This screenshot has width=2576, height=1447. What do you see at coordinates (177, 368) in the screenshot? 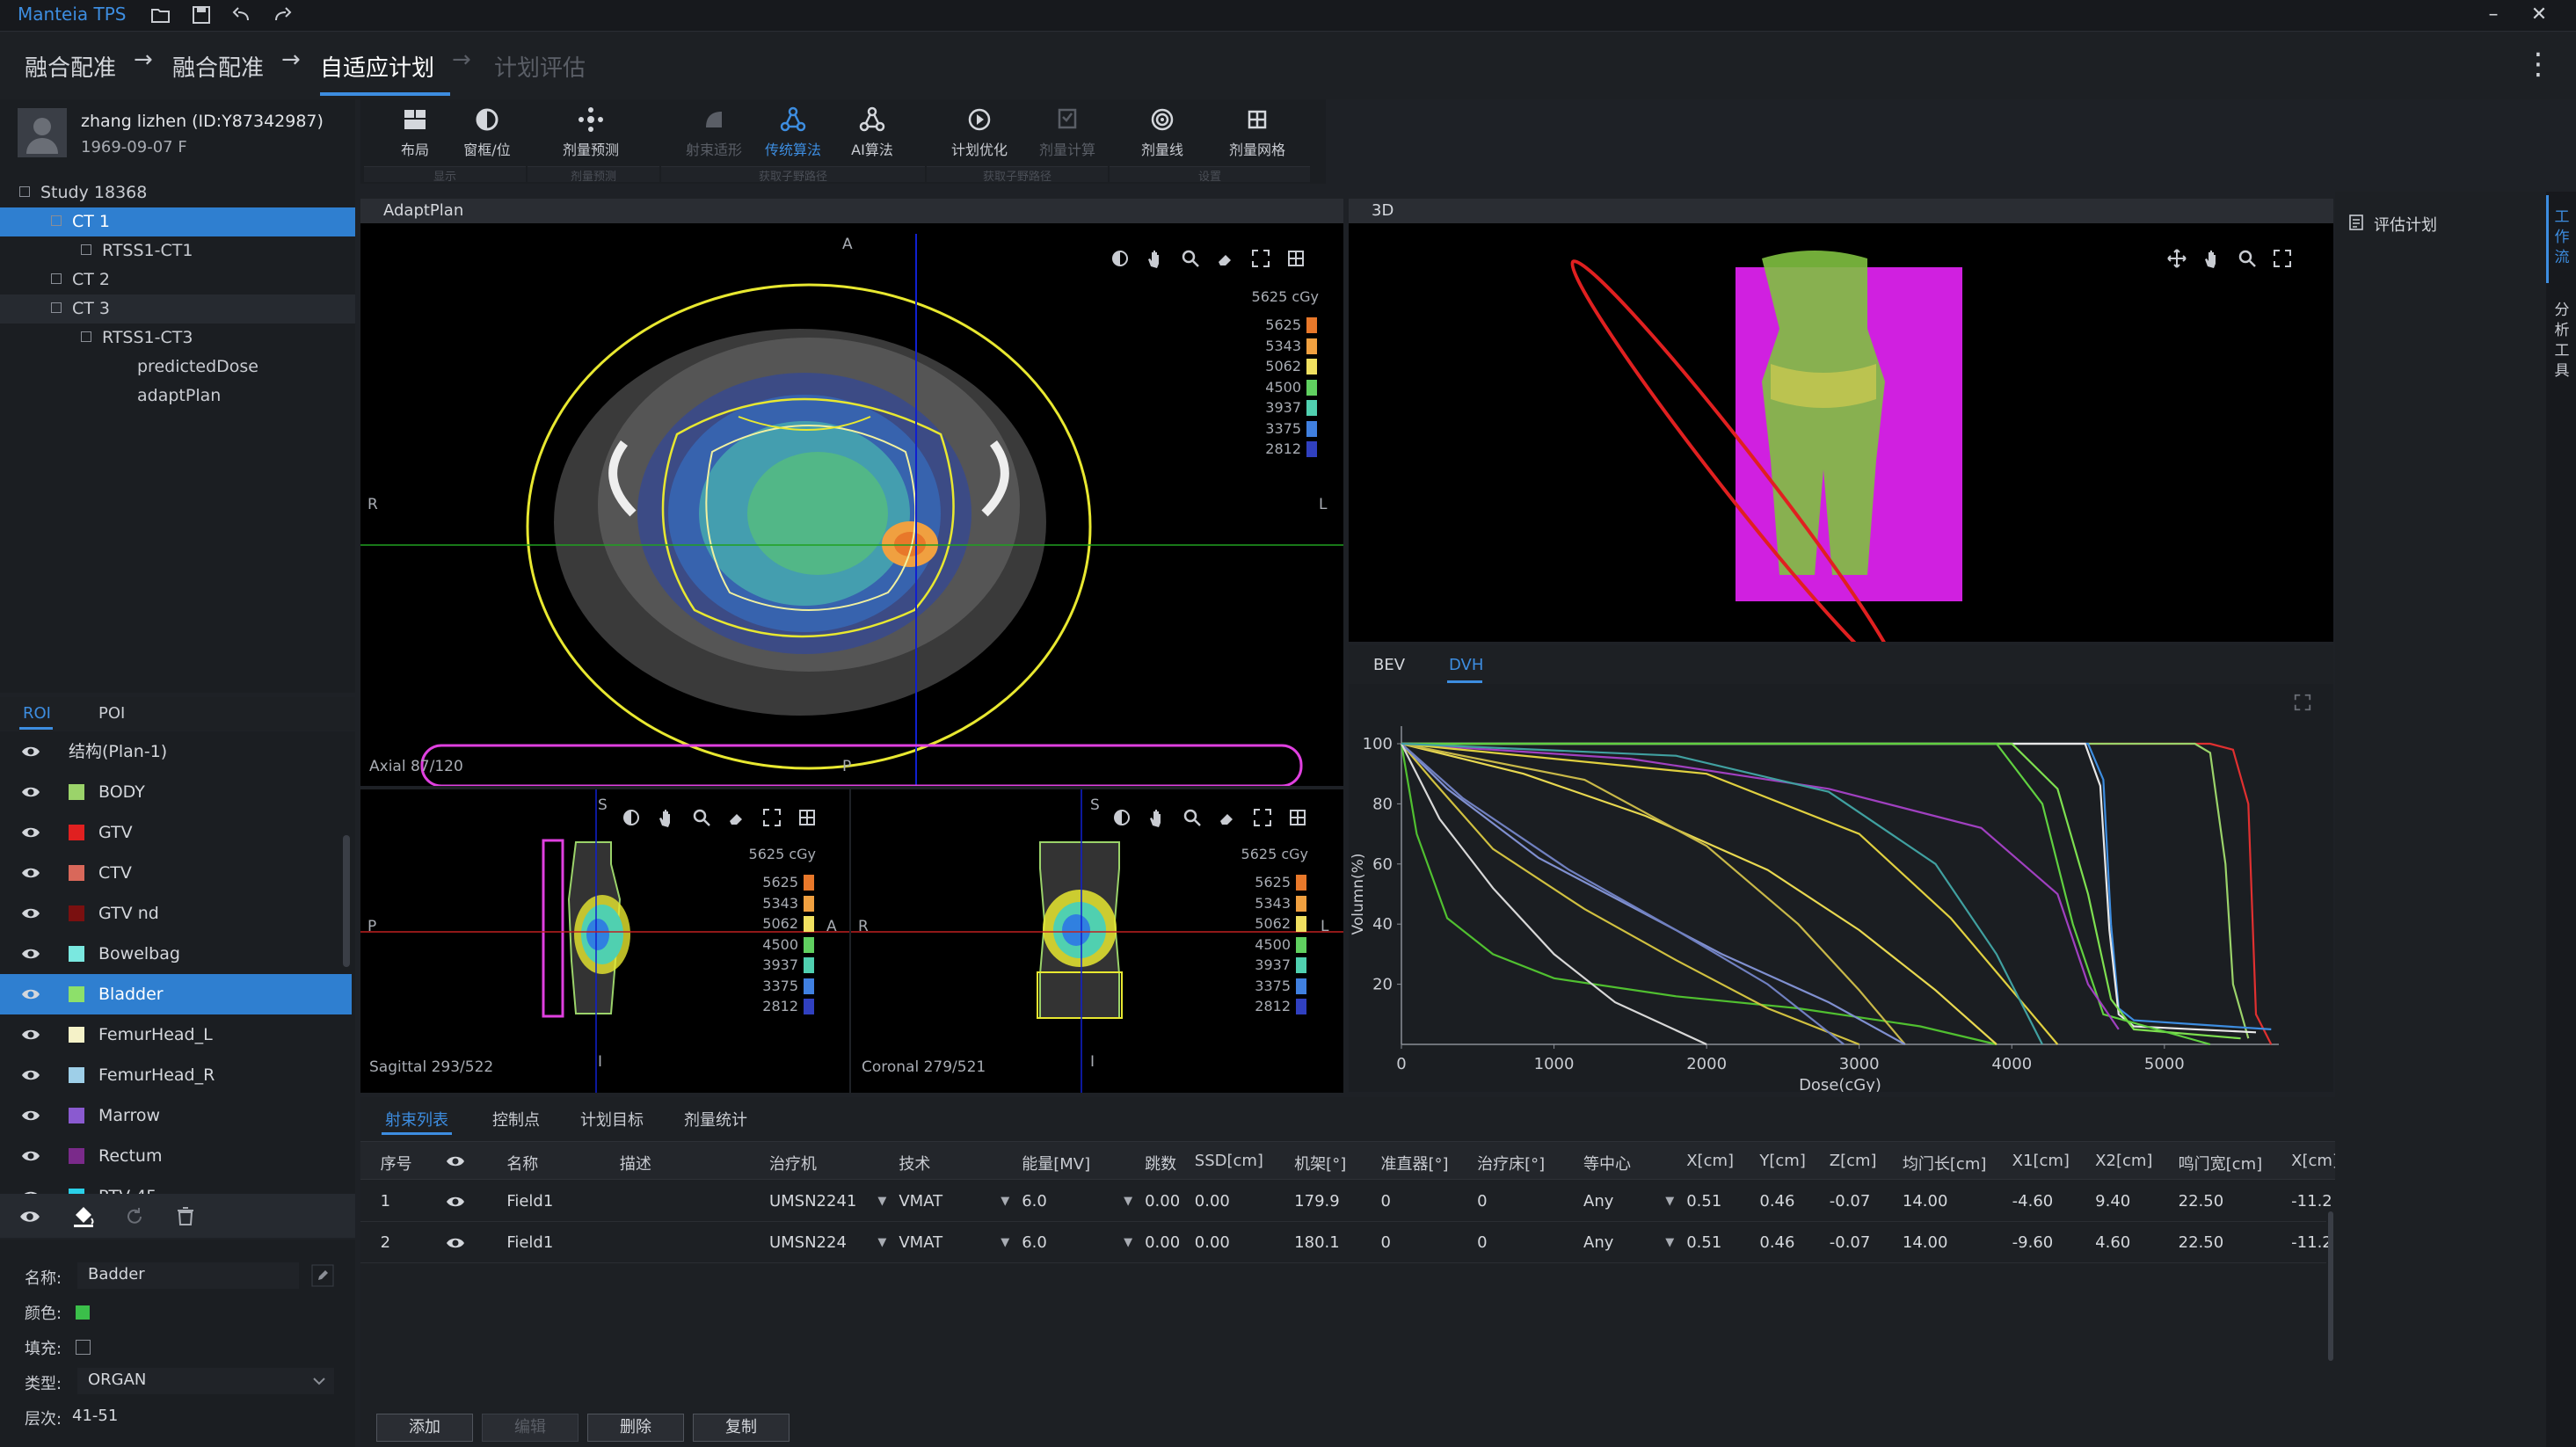
I see `tree-item-predicted-dose: predictedDose` at bounding box center [177, 368].